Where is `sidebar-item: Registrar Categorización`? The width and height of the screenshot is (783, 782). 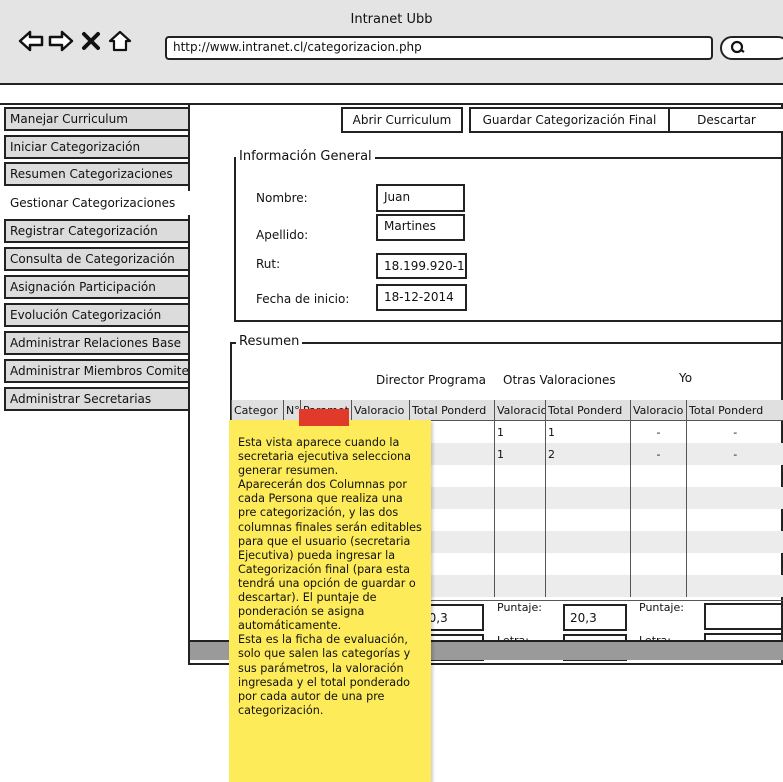 sidebar-item: Registrar Categorización is located at coordinates (97, 231).